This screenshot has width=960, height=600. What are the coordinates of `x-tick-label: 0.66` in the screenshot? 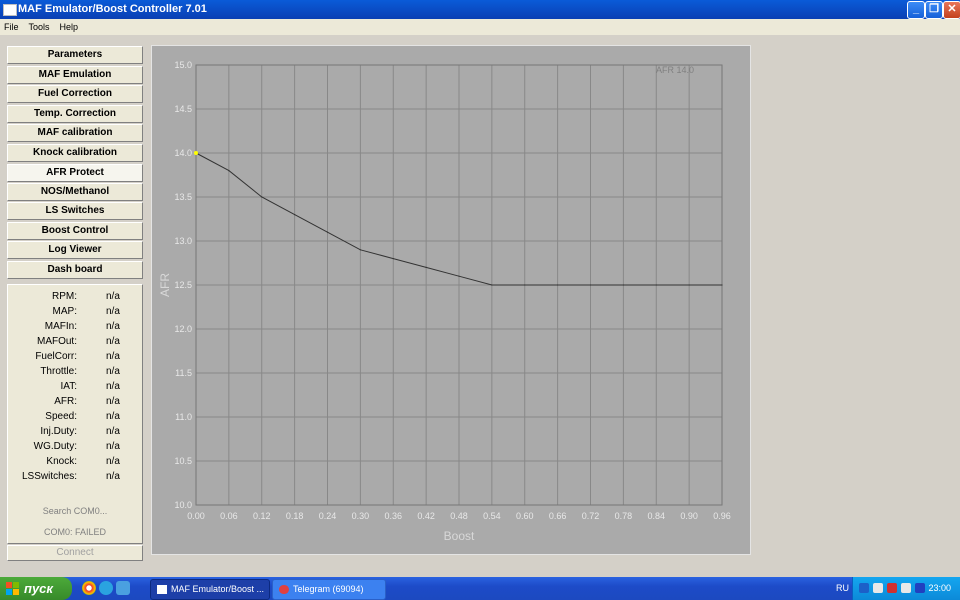 It's located at (558, 516).